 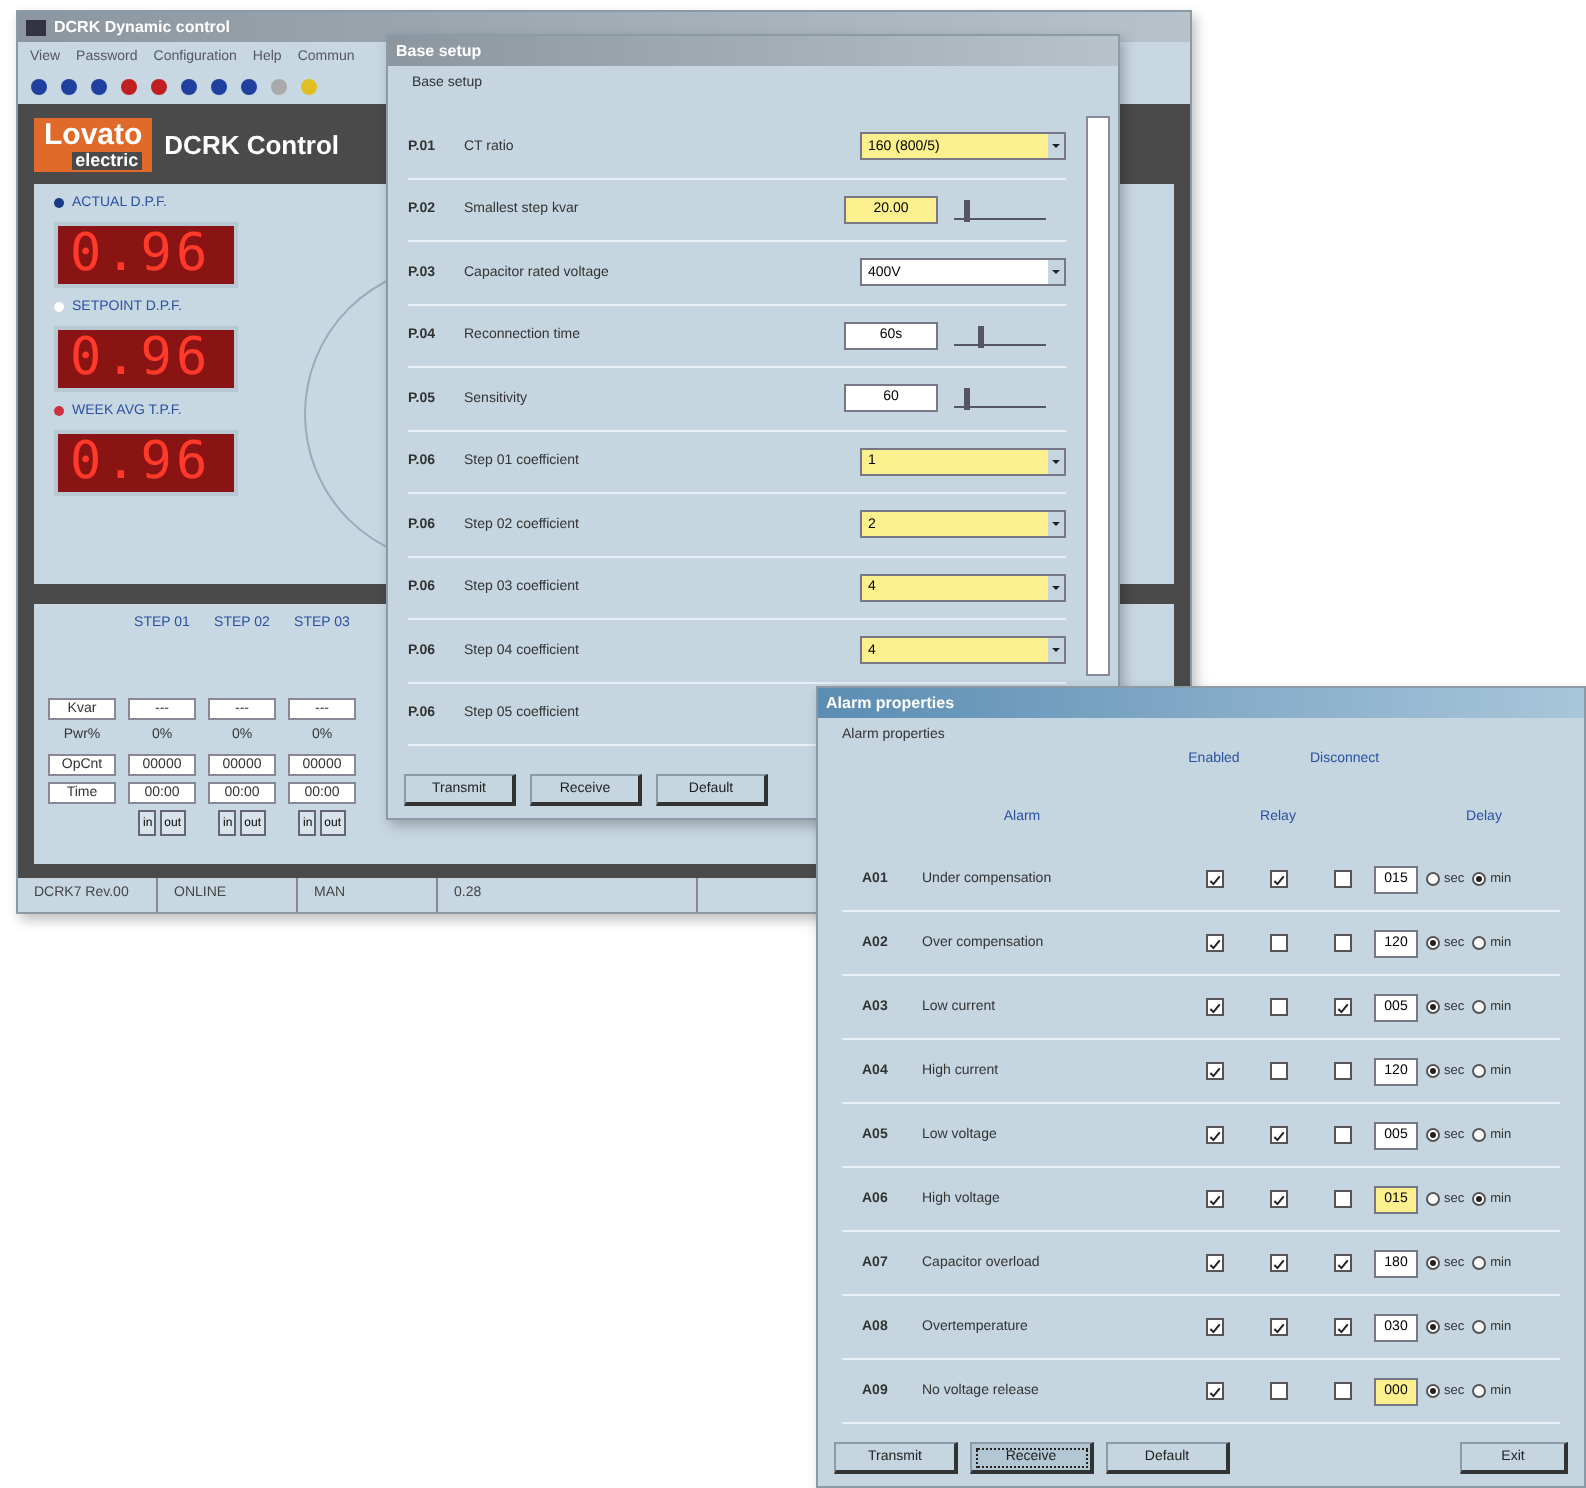 What do you see at coordinates (36, 27) in the screenshot?
I see `app-icon` at bounding box center [36, 27].